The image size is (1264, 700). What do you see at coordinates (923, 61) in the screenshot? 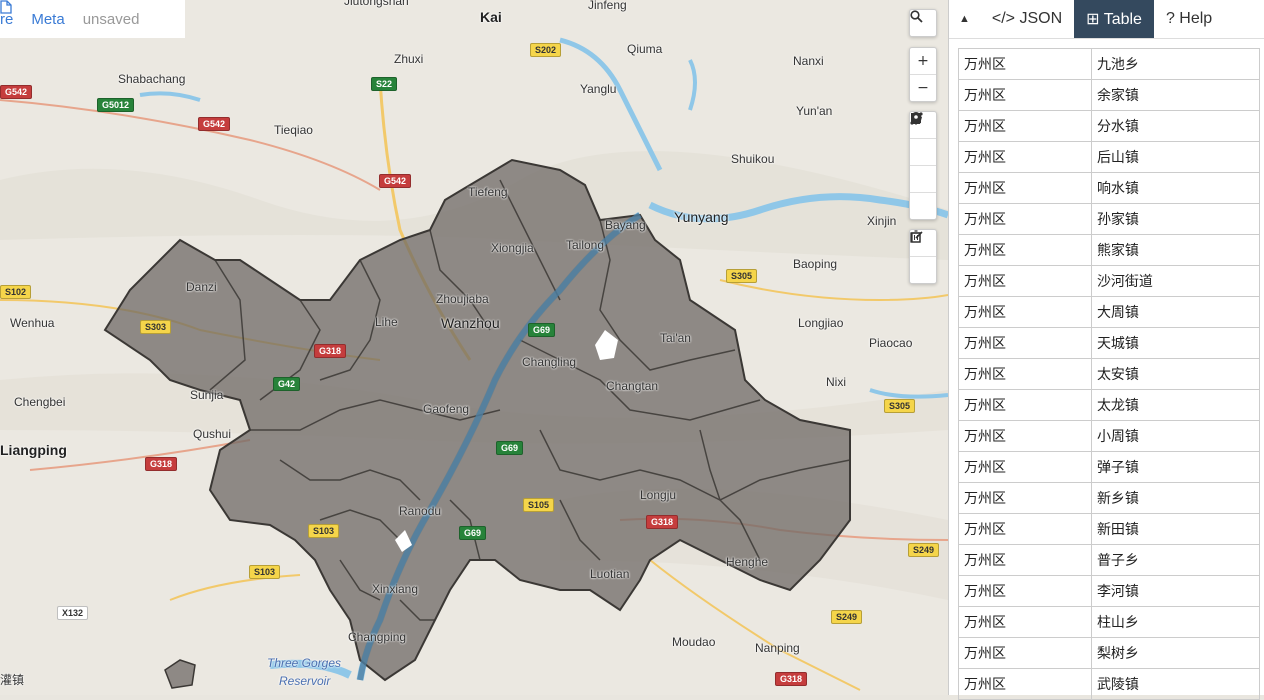
I see `zoom-in-button: +` at bounding box center [923, 61].